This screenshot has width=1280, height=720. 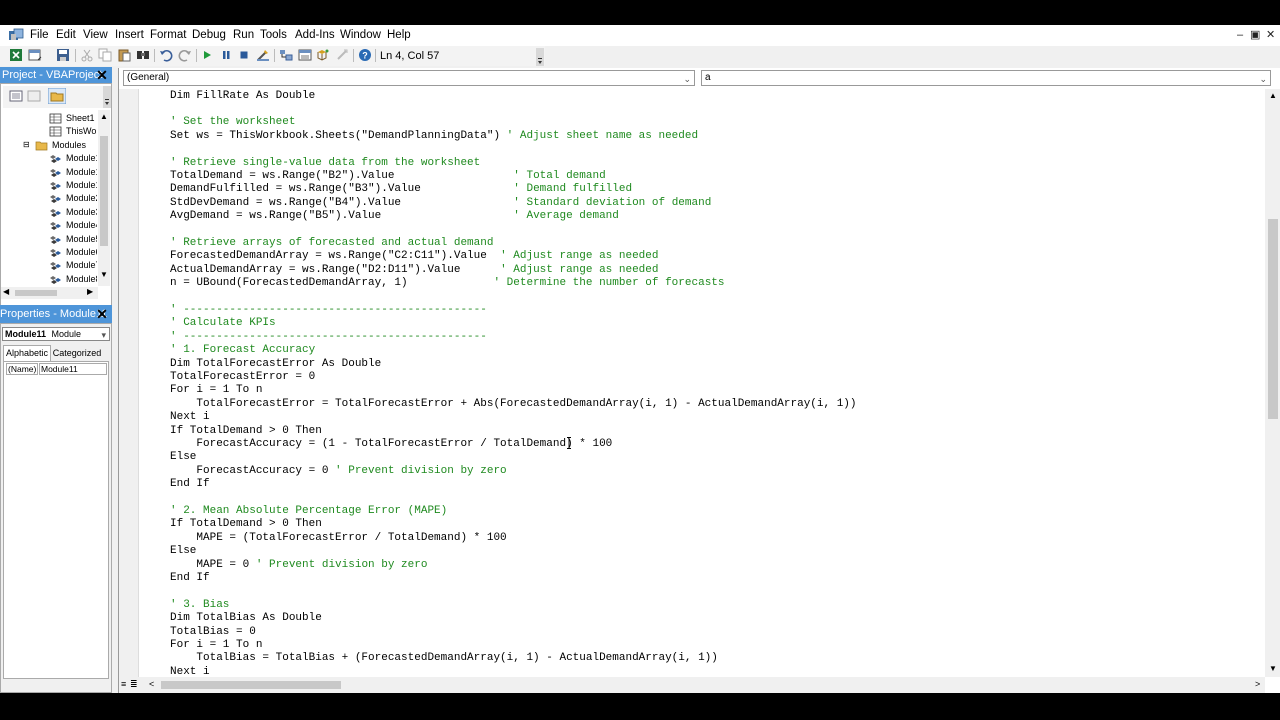 I want to click on menu-help: Help, so click(x=399, y=35).